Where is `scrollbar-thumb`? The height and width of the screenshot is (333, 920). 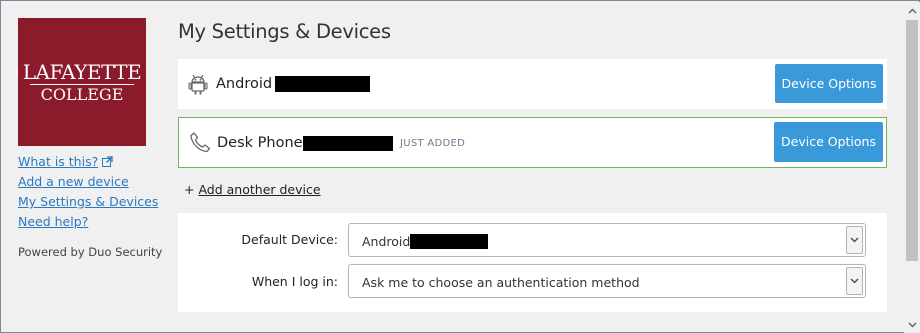 scrollbar-thumb is located at coordinates (912, 140).